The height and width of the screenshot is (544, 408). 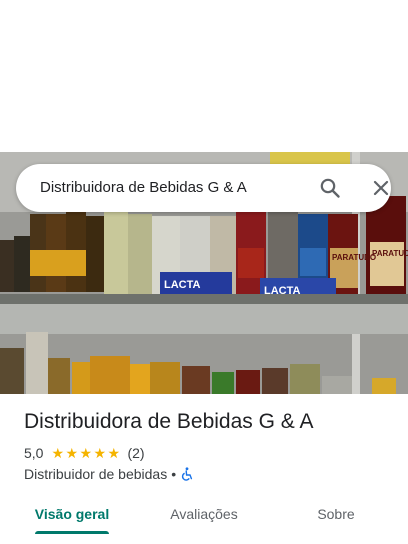 What do you see at coordinates (169, 421) in the screenshot?
I see `place-title: Distribuidora de Bebidas G & A` at bounding box center [169, 421].